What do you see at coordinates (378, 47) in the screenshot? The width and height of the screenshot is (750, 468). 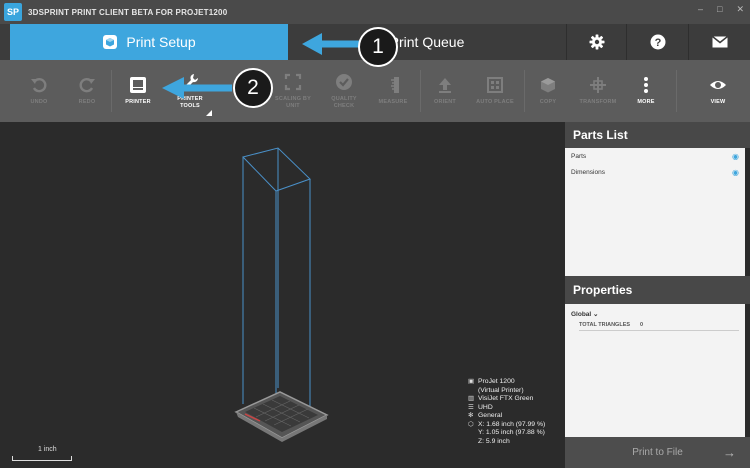 I see `callout-1: 1` at bounding box center [378, 47].